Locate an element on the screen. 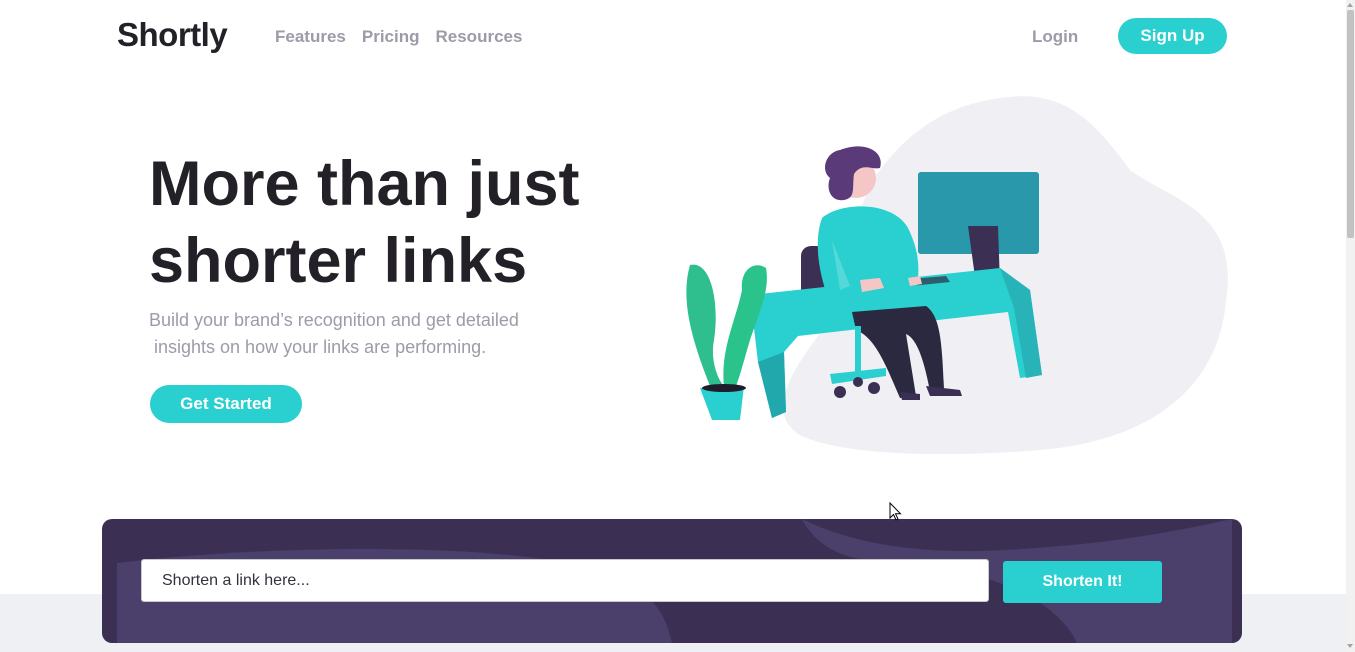 The width and height of the screenshot is (1355, 652). scrollbar-thumb is located at coordinates (1350, 124).